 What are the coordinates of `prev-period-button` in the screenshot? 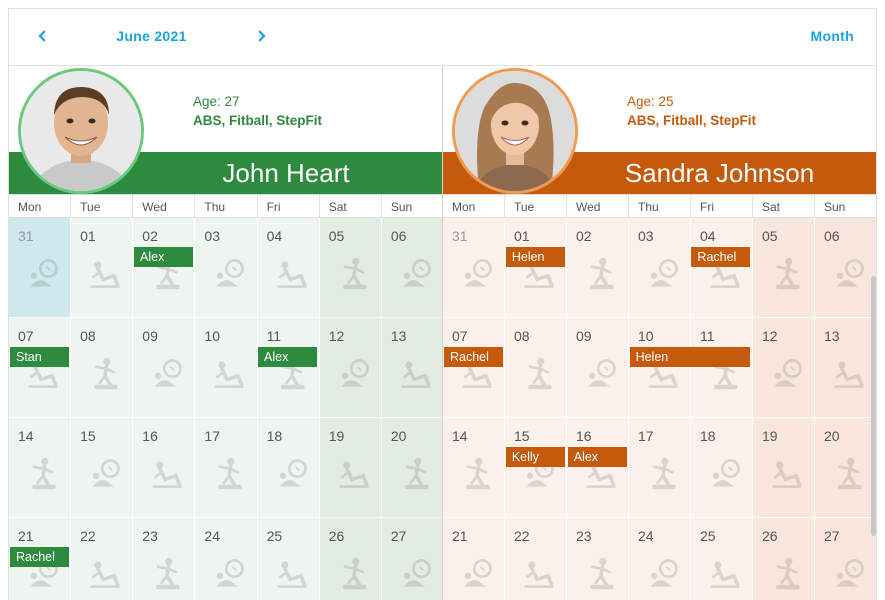 It's located at (43, 38).